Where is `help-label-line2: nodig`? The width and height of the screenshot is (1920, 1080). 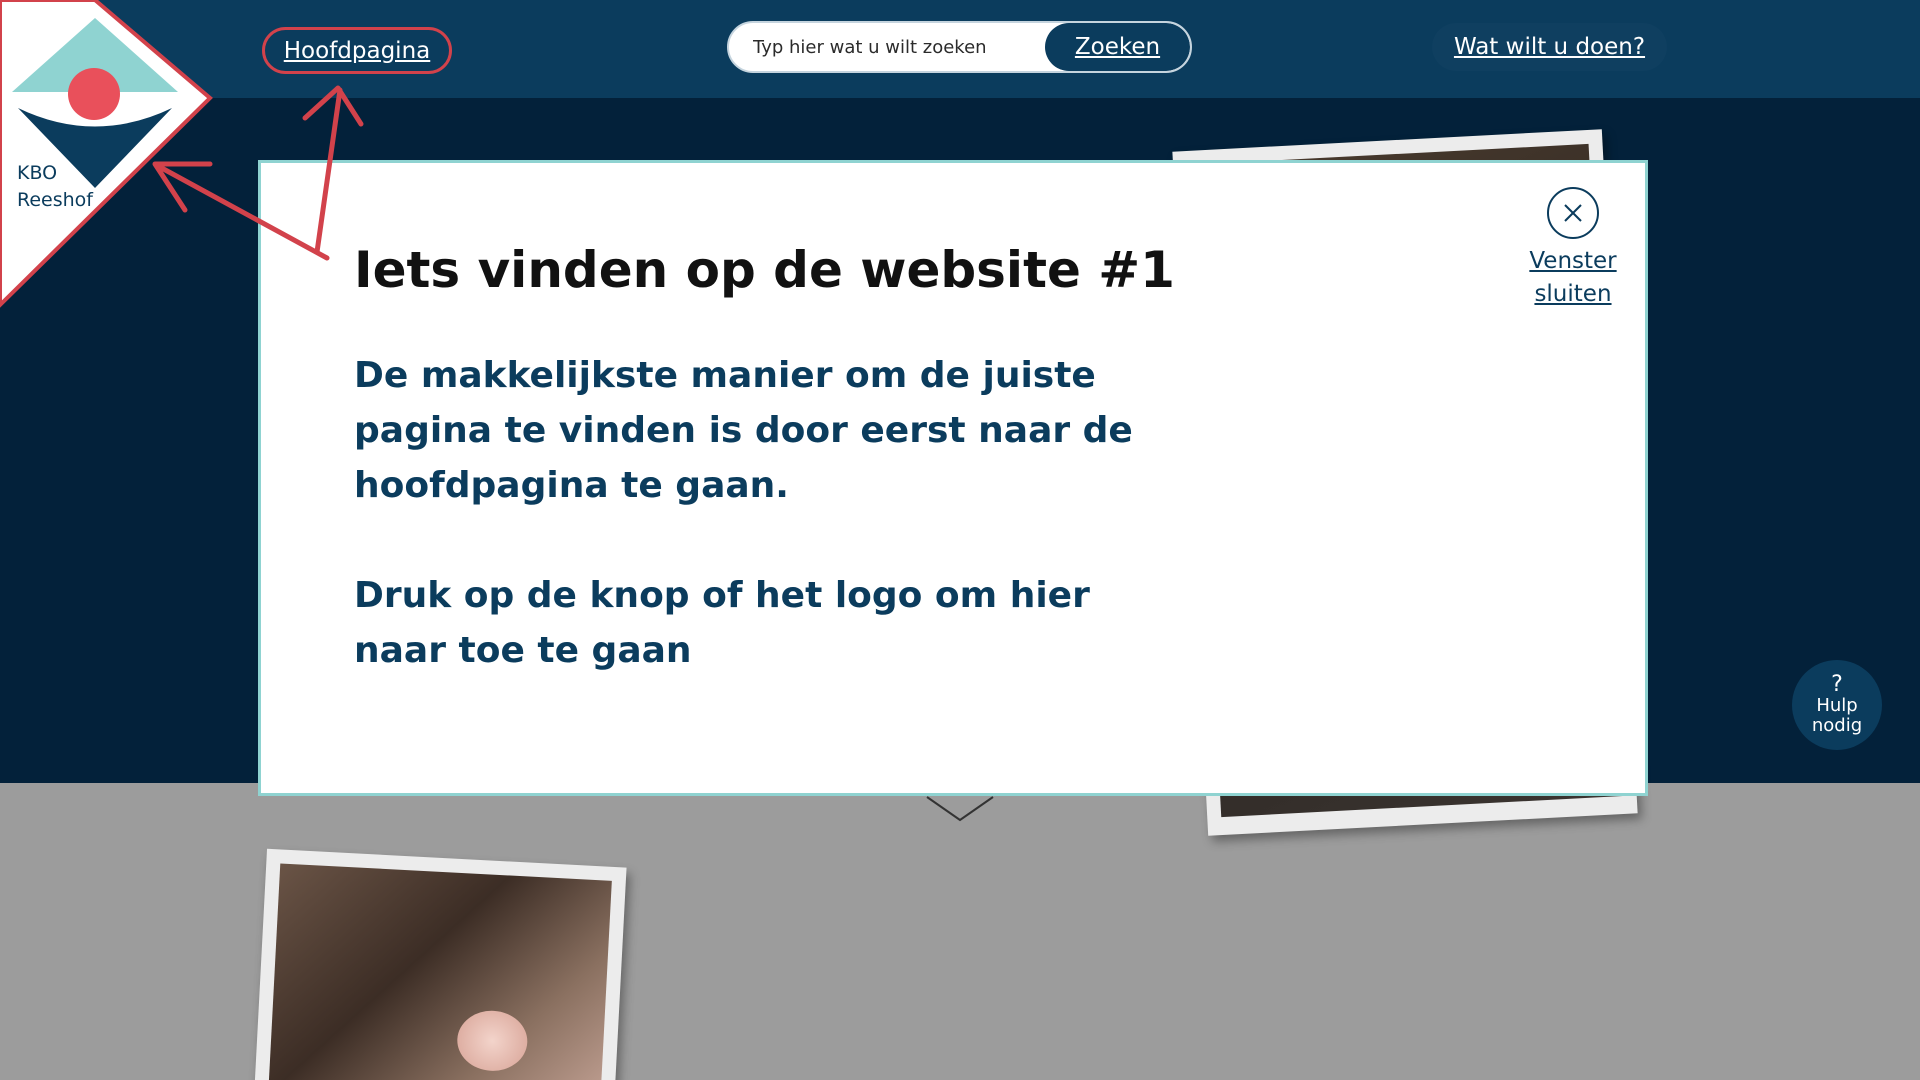 help-label-line2: nodig is located at coordinates (1837, 725).